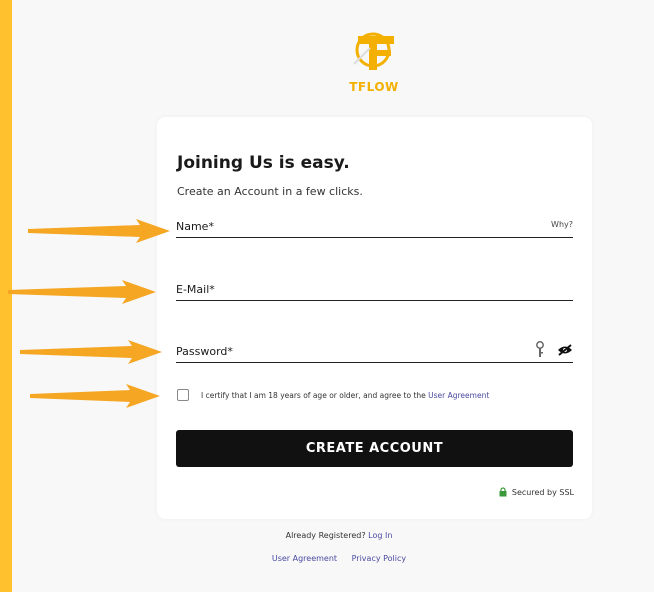 This screenshot has height=592, width=654. I want to click on eye-slash-icon, so click(565, 350).